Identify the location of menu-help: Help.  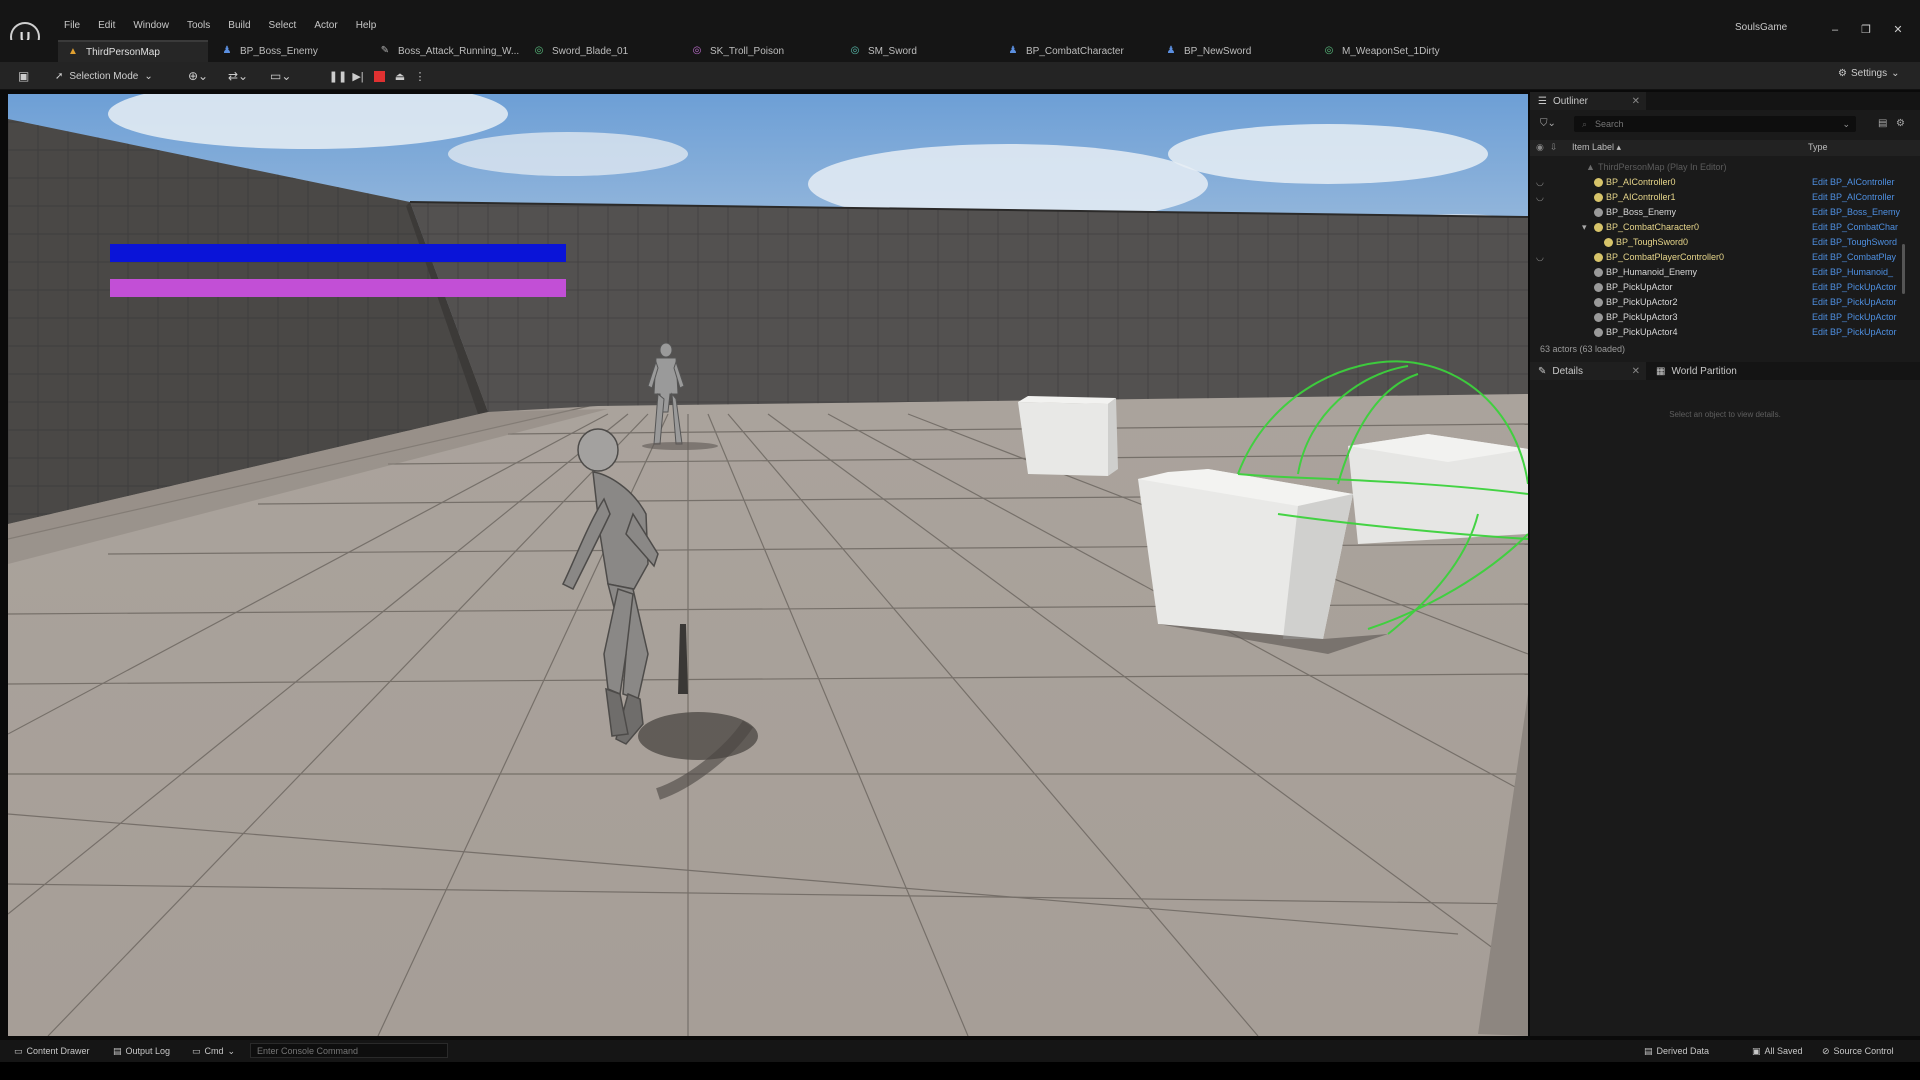
(366, 26).